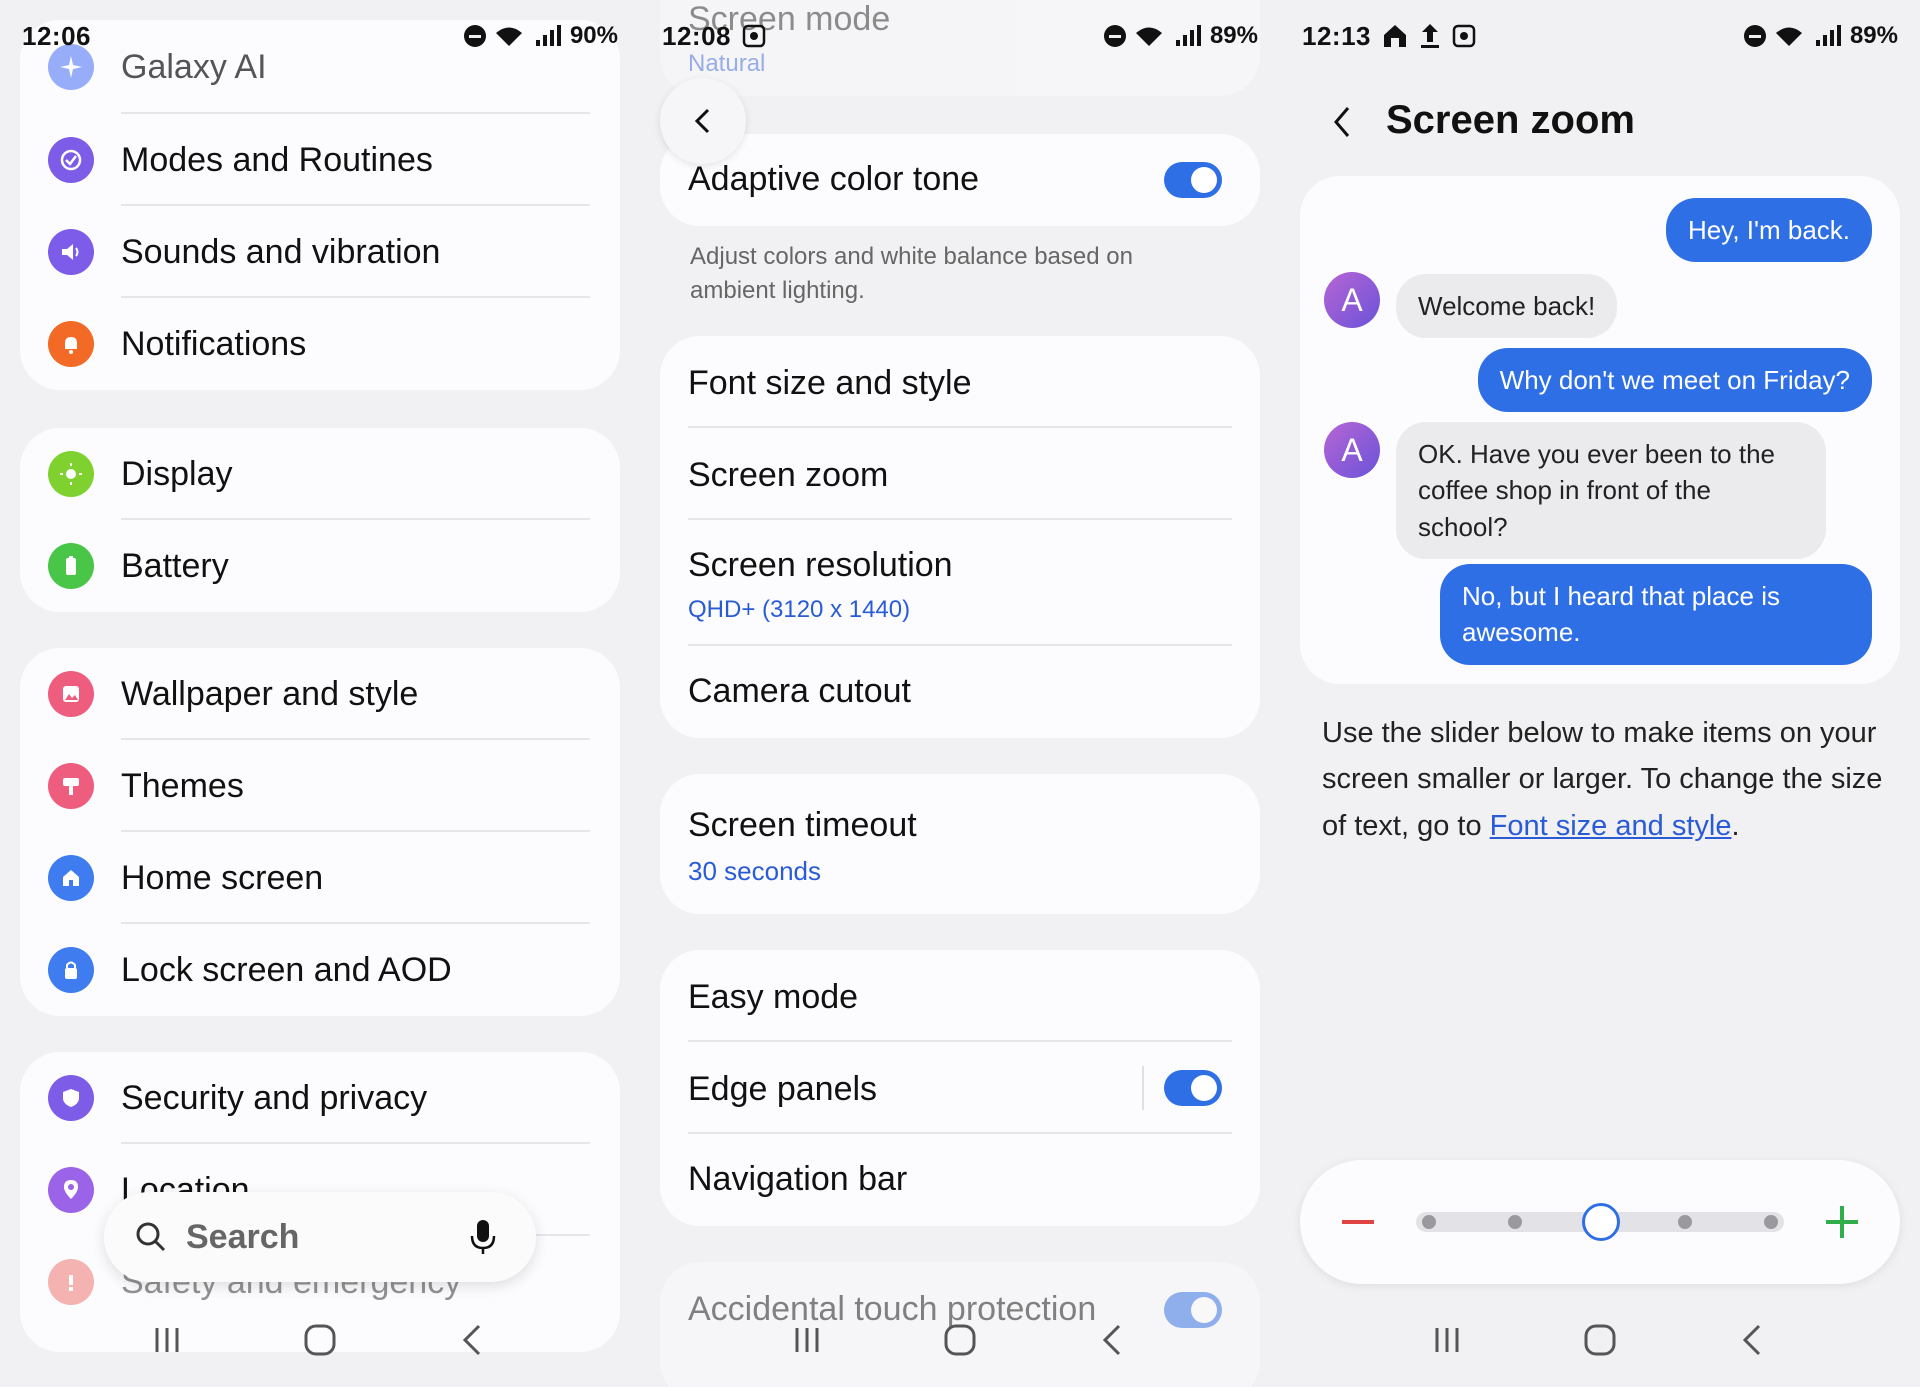 This screenshot has width=1920, height=1387. I want to click on header: Screen zoom, so click(1600, 122).